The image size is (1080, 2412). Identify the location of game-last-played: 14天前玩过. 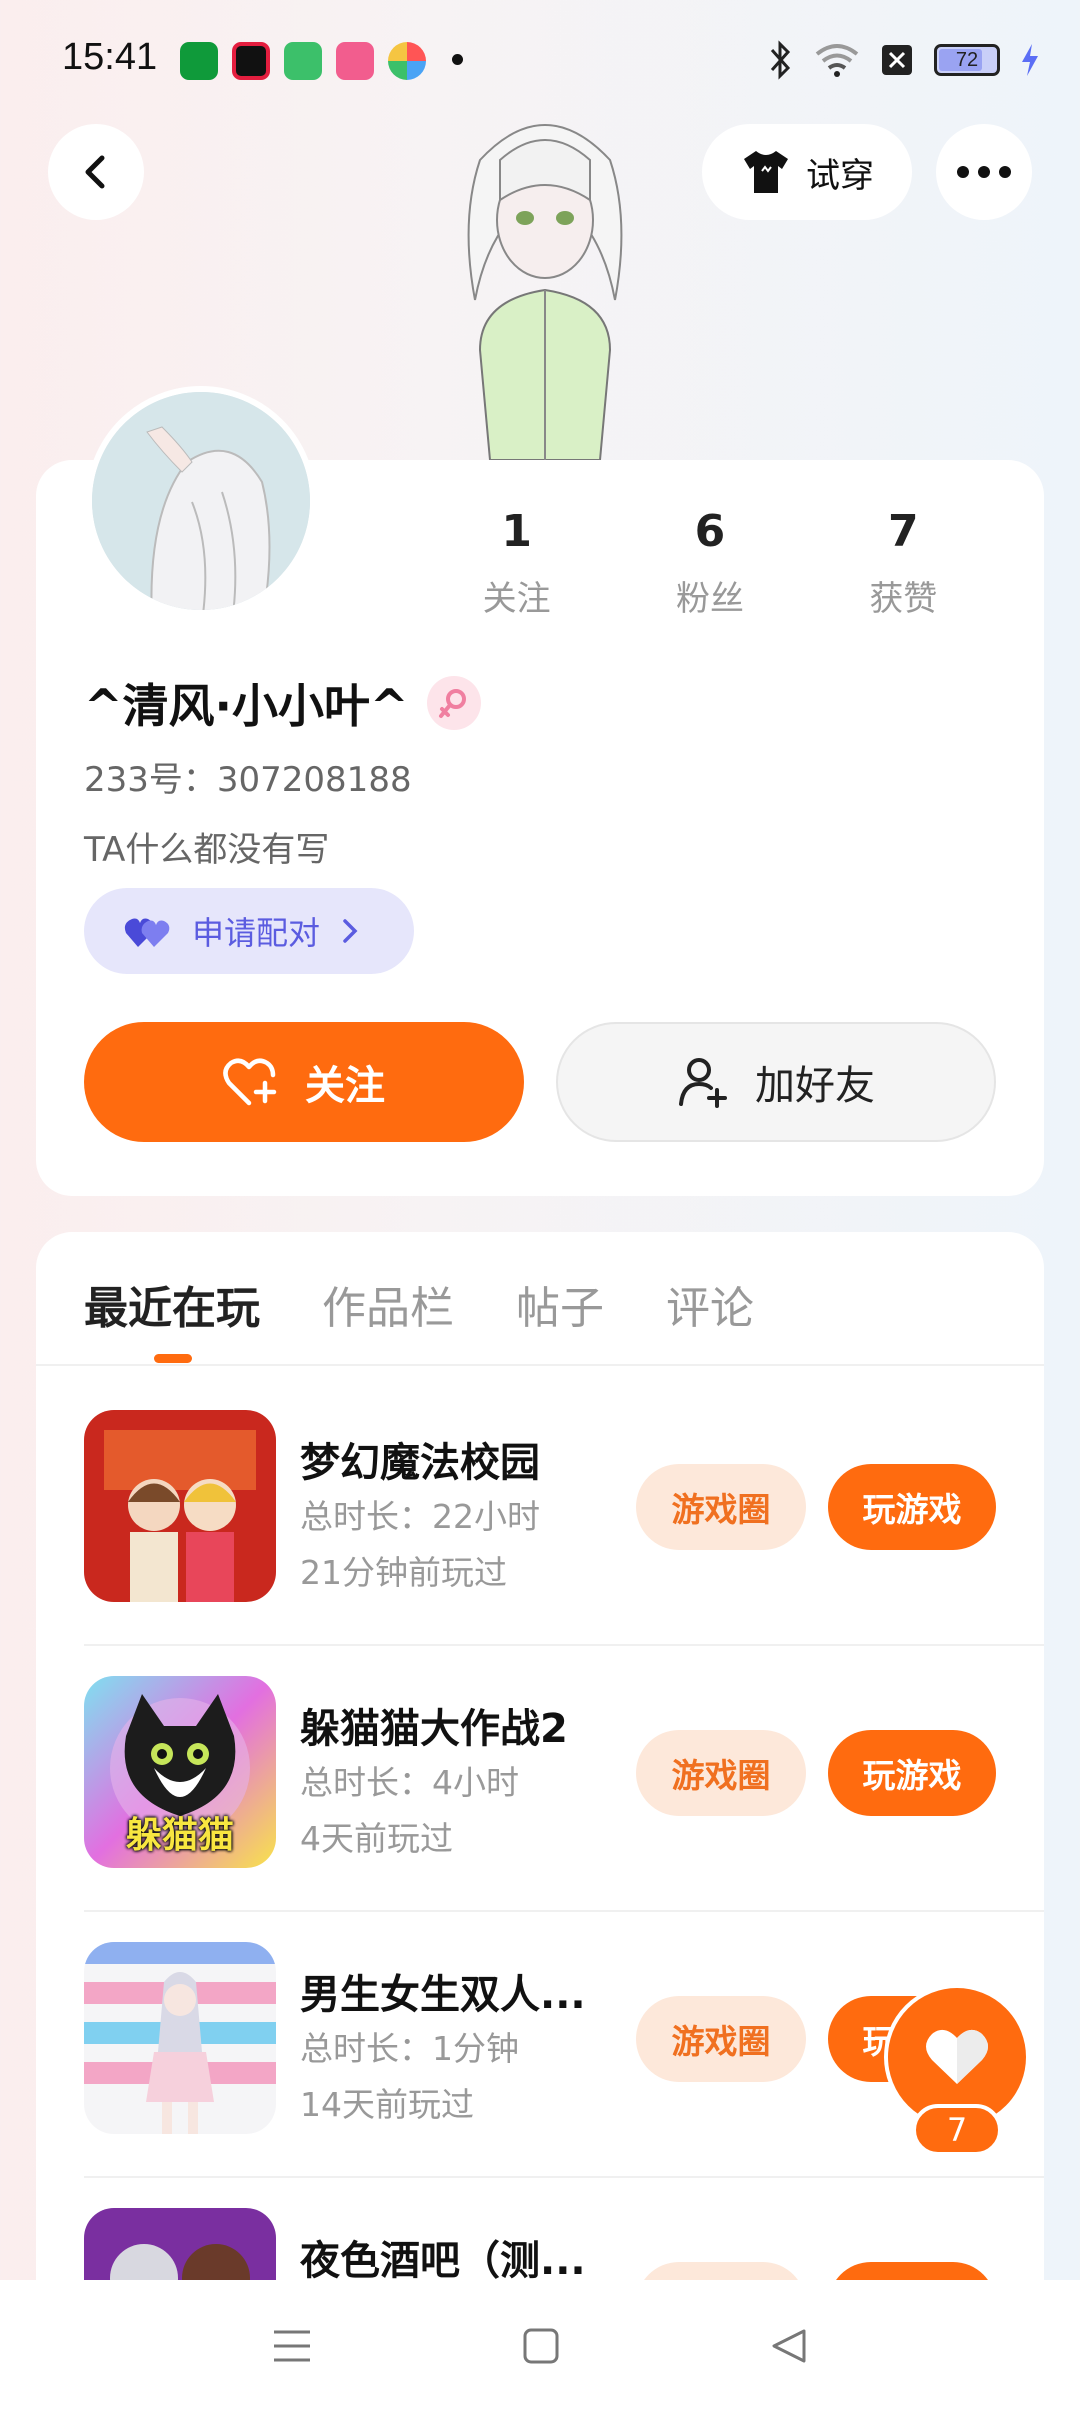
(387, 2104).